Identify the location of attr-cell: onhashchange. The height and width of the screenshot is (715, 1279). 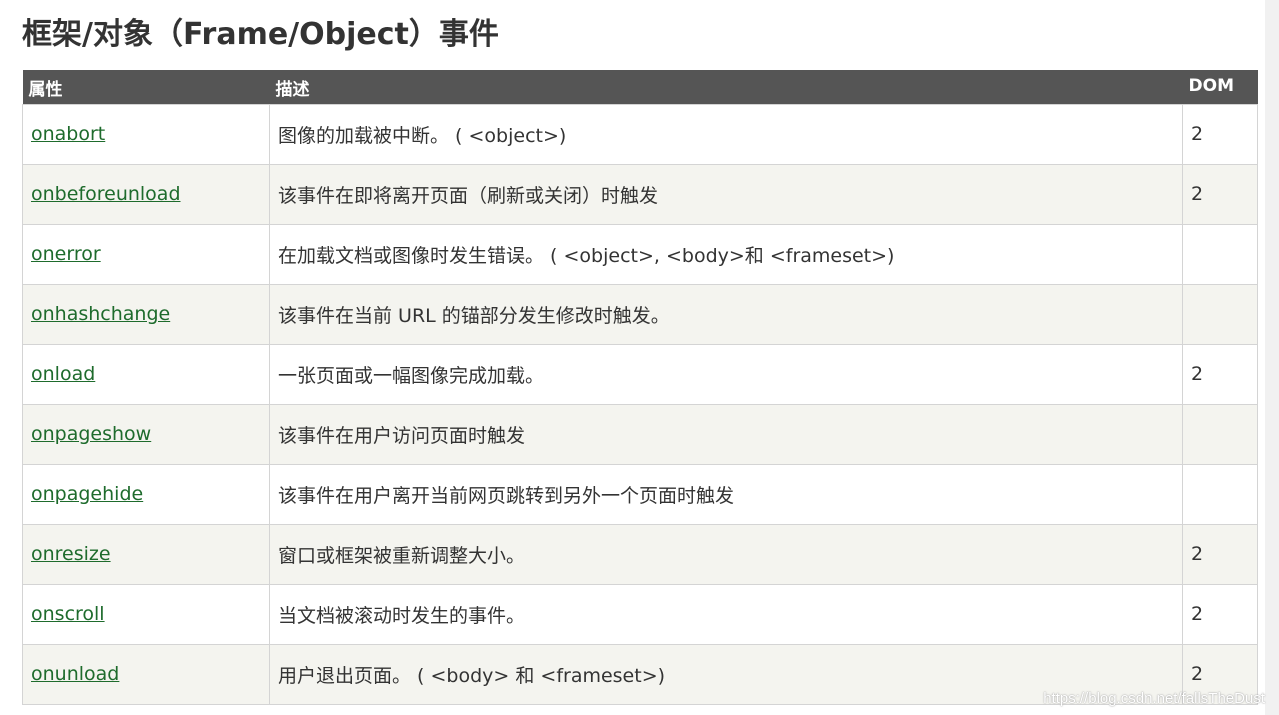
(146, 314).